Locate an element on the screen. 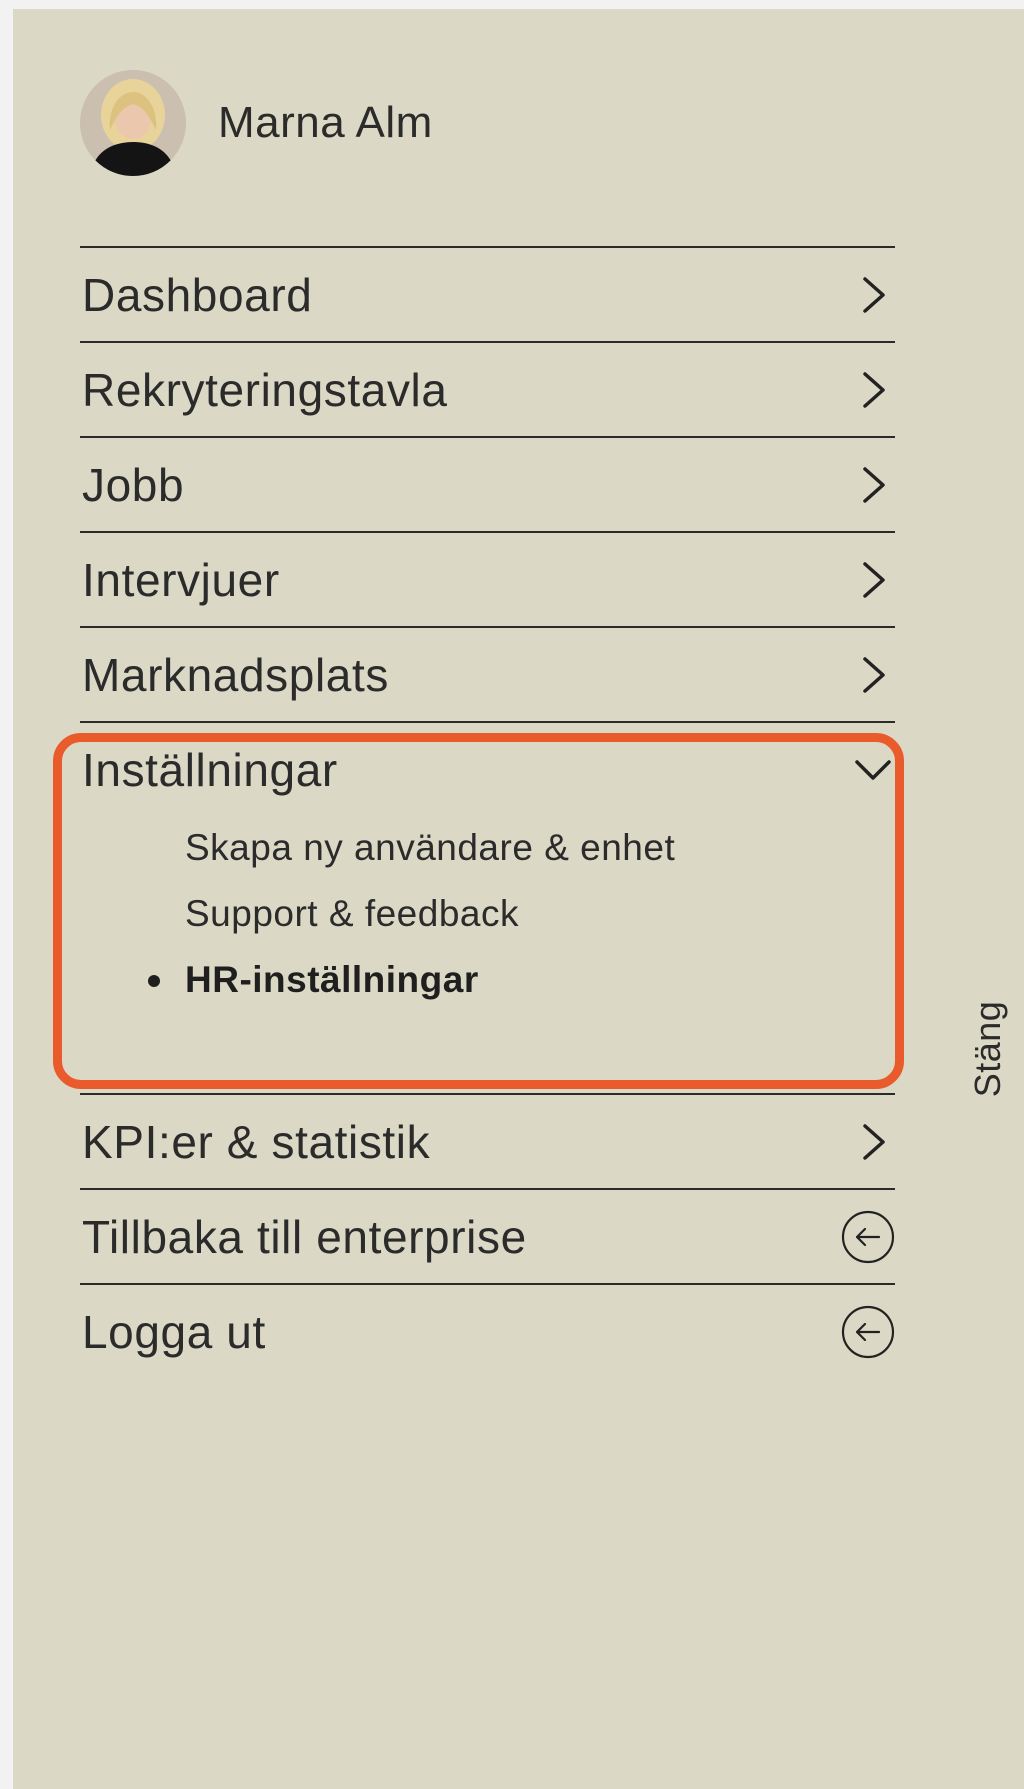 The width and height of the screenshot is (1024, 1789). nav-item-kpi-statistik: KPI:er & statistik is located at coordinates (487, 1140).